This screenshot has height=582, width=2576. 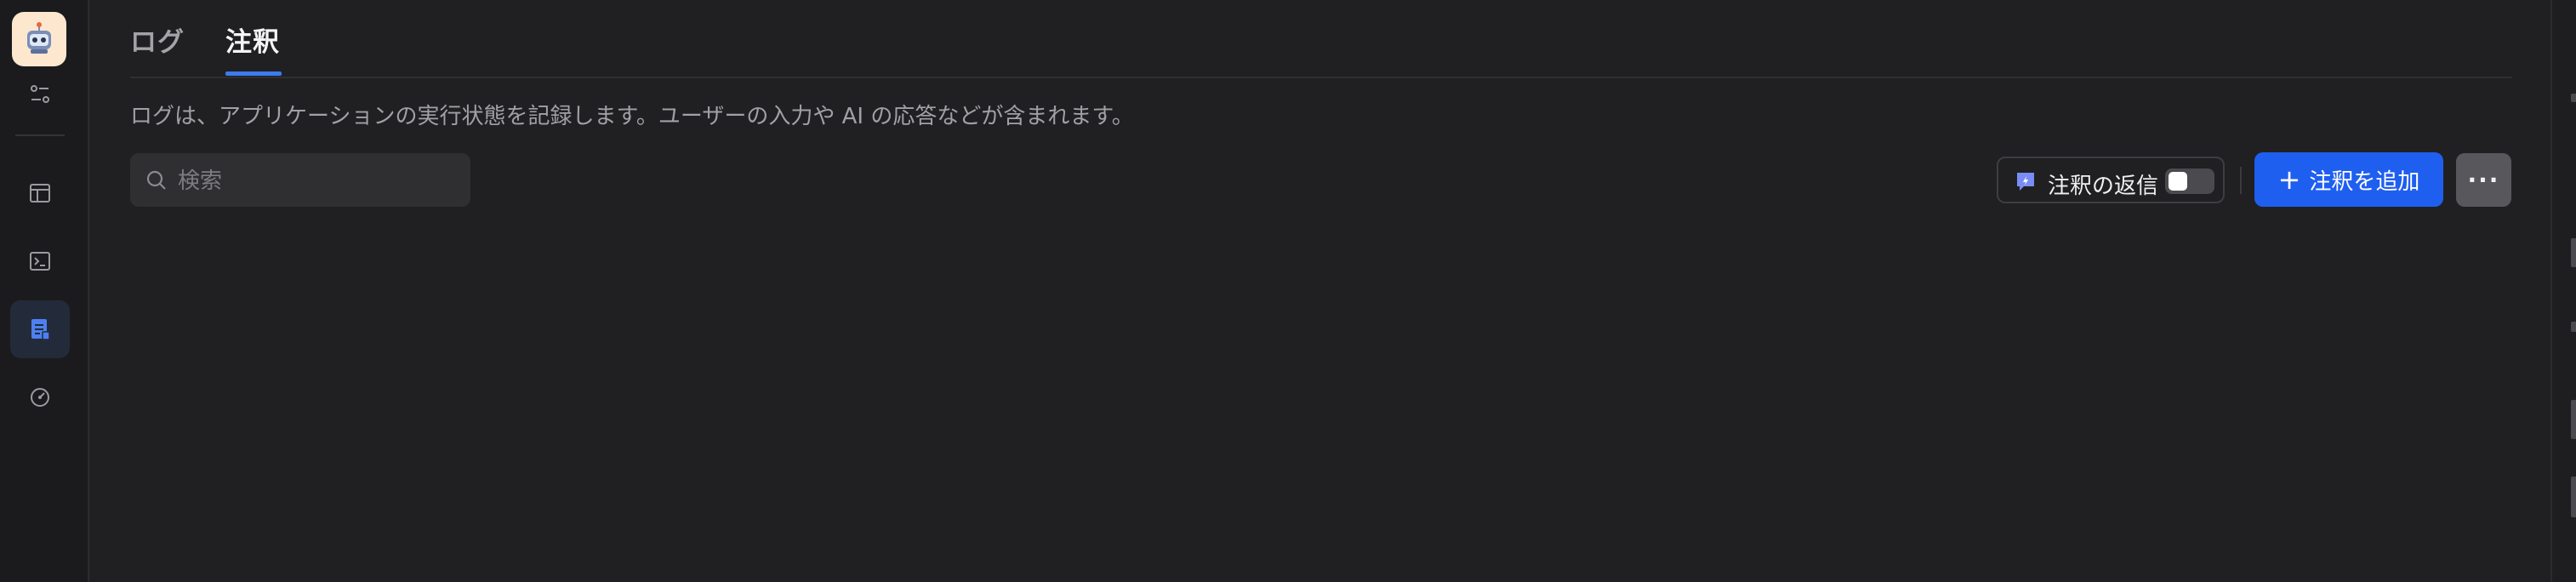 I want to click on sidebar-item-settings, so click(x=40, y=94).